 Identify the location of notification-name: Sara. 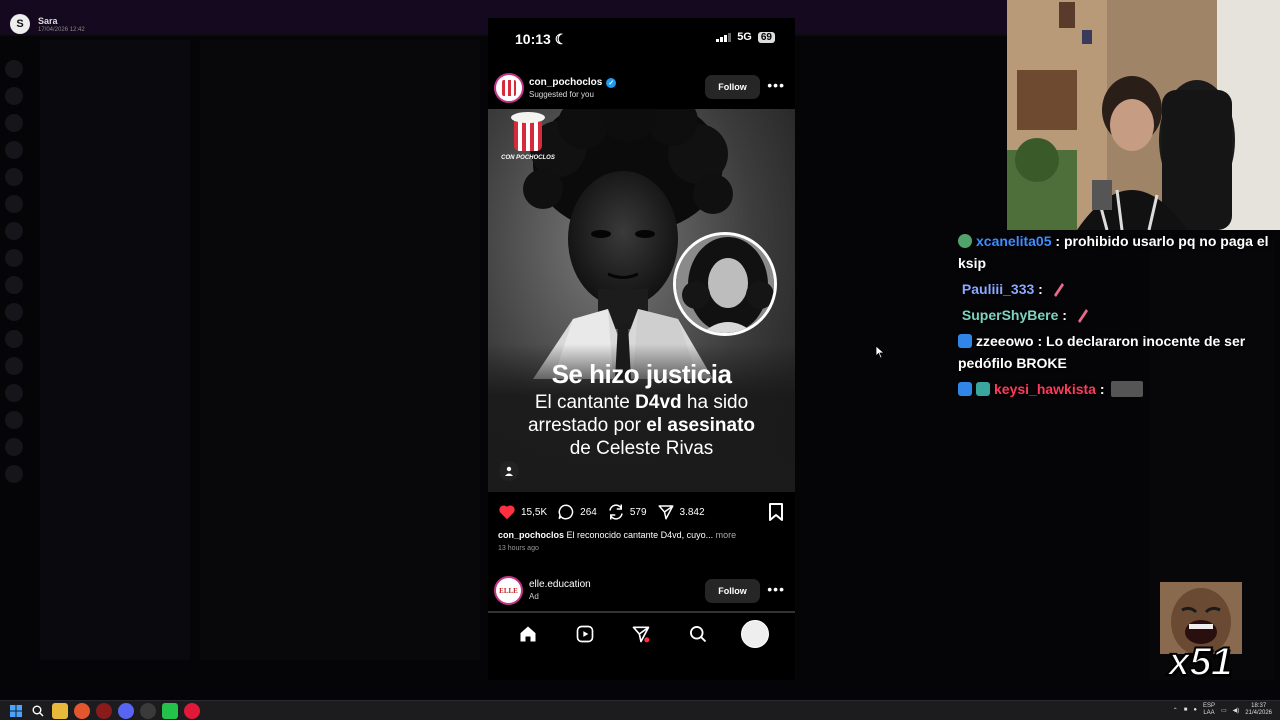
(48, 20).